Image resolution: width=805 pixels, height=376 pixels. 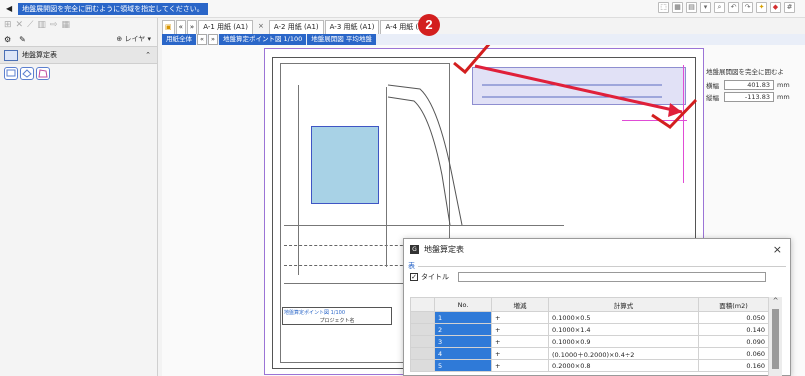 What do you see at coordinates (180, 27) in the screenshot?
I see `tab-nav-first: «` at bounding box center [180, 27].